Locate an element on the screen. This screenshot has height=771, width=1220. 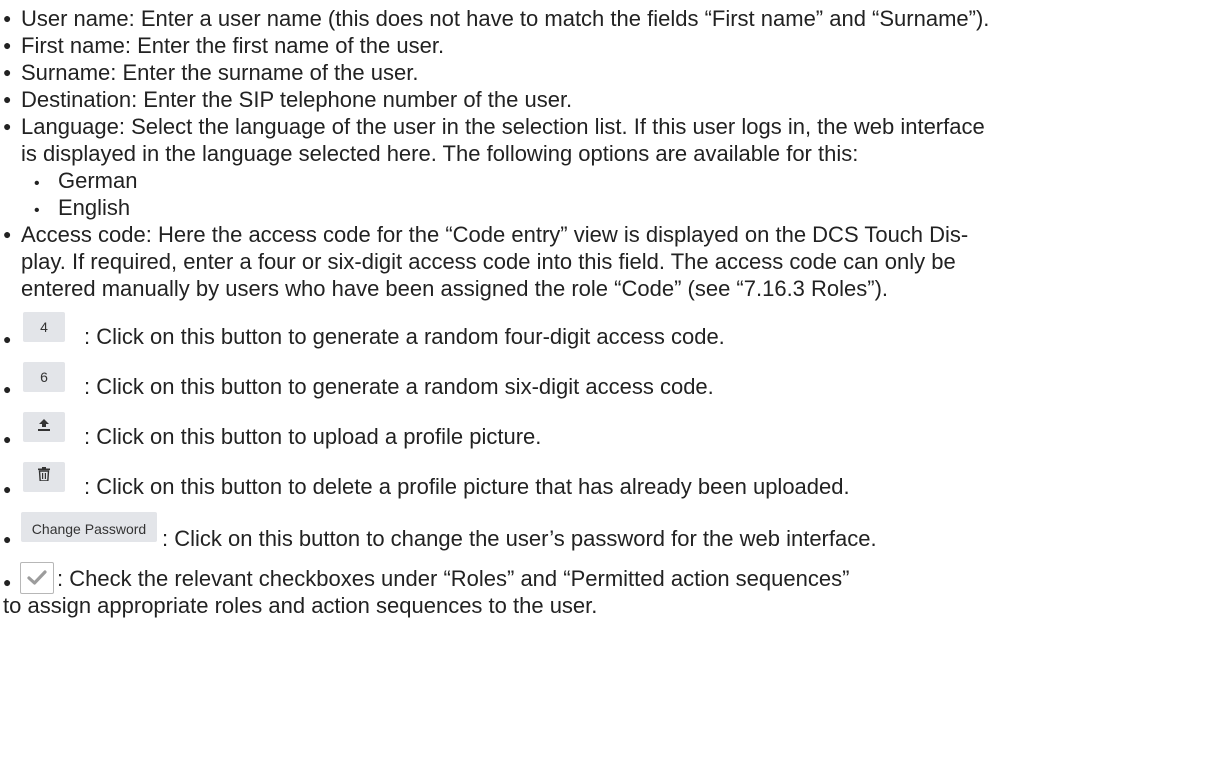
six-digit-code-button: 6 is located at coordinates (44, 377).